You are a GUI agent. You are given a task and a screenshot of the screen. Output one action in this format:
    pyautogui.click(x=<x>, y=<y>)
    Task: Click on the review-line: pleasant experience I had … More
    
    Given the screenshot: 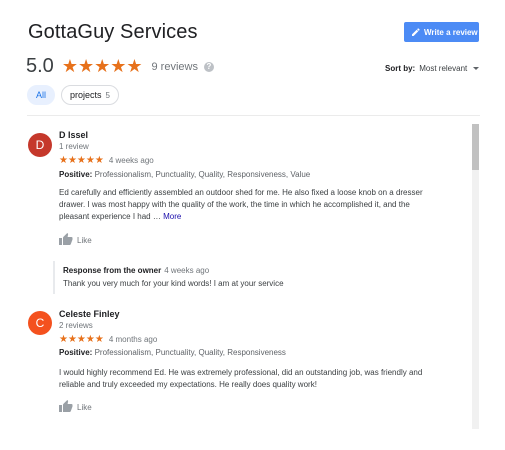 What is the action you would take?
    pyautogui.click(x=120, y=216)
    